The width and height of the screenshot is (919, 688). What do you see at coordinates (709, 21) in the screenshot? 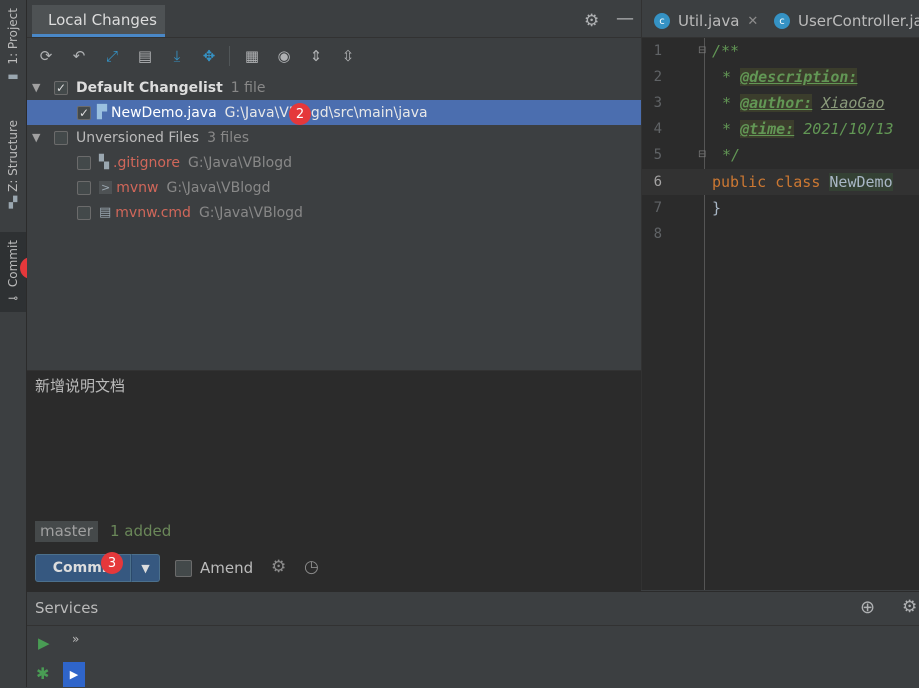
I see `editor-tab-label: Util.java` at bounding box center [709, 21].